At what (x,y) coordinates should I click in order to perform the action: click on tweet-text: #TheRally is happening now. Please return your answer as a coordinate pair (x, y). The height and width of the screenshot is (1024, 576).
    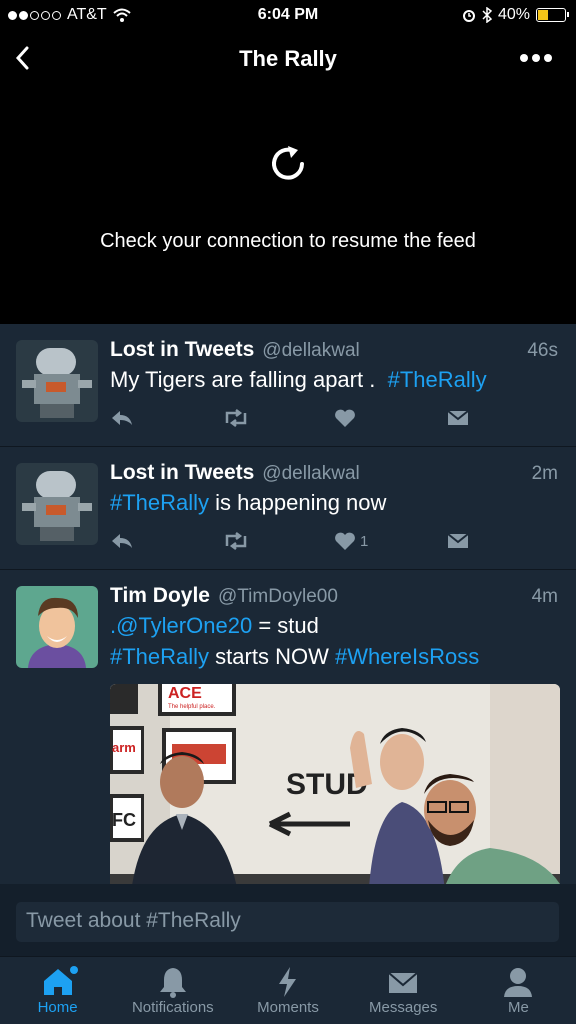
    Looking at the image, I should click on (248, 502).